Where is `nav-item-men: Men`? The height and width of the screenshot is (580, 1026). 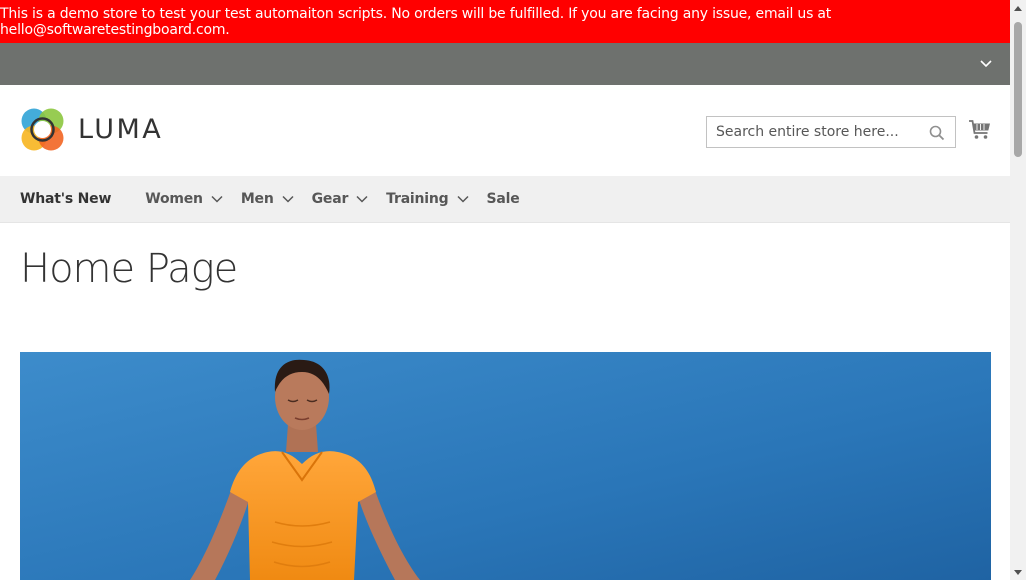
nav-item-men: Men is located at coordinates (267, 199).